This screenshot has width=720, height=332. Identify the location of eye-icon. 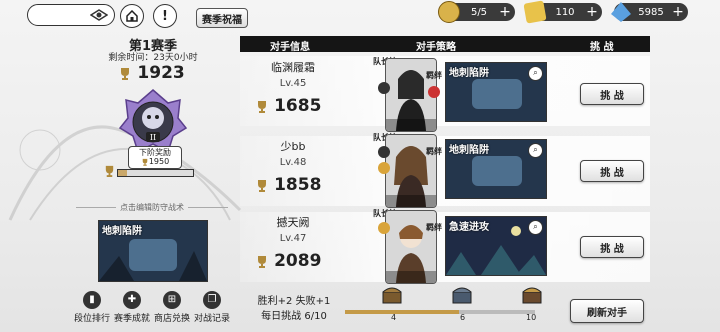
(99, 15).